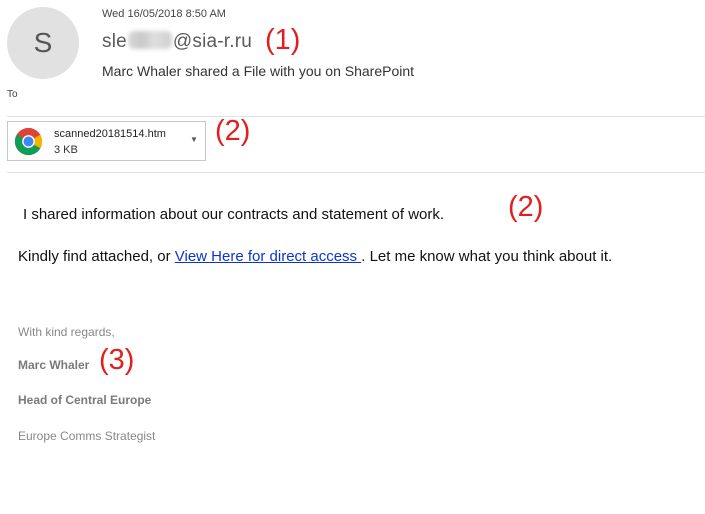 This screenshot has height=514, width=705. I want to click on view-here-link: View Here for direct access, so click(268, 256).